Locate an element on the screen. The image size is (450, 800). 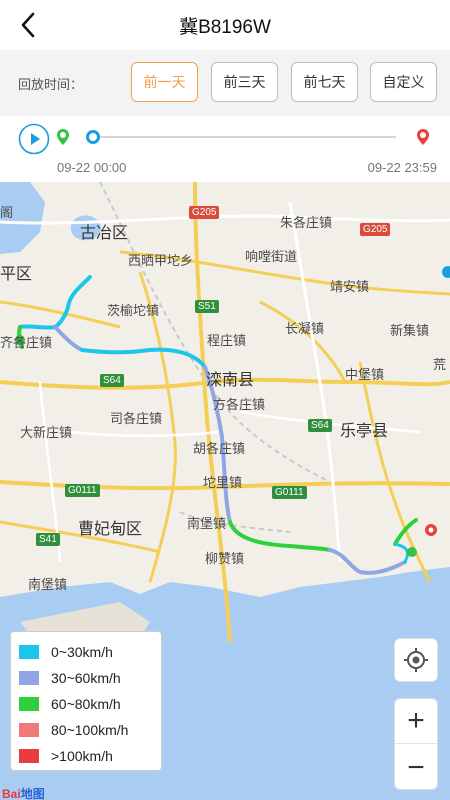
playback-timeline: 09-22 00:00 09-22 23:59 is located at coordinates (225, 149).